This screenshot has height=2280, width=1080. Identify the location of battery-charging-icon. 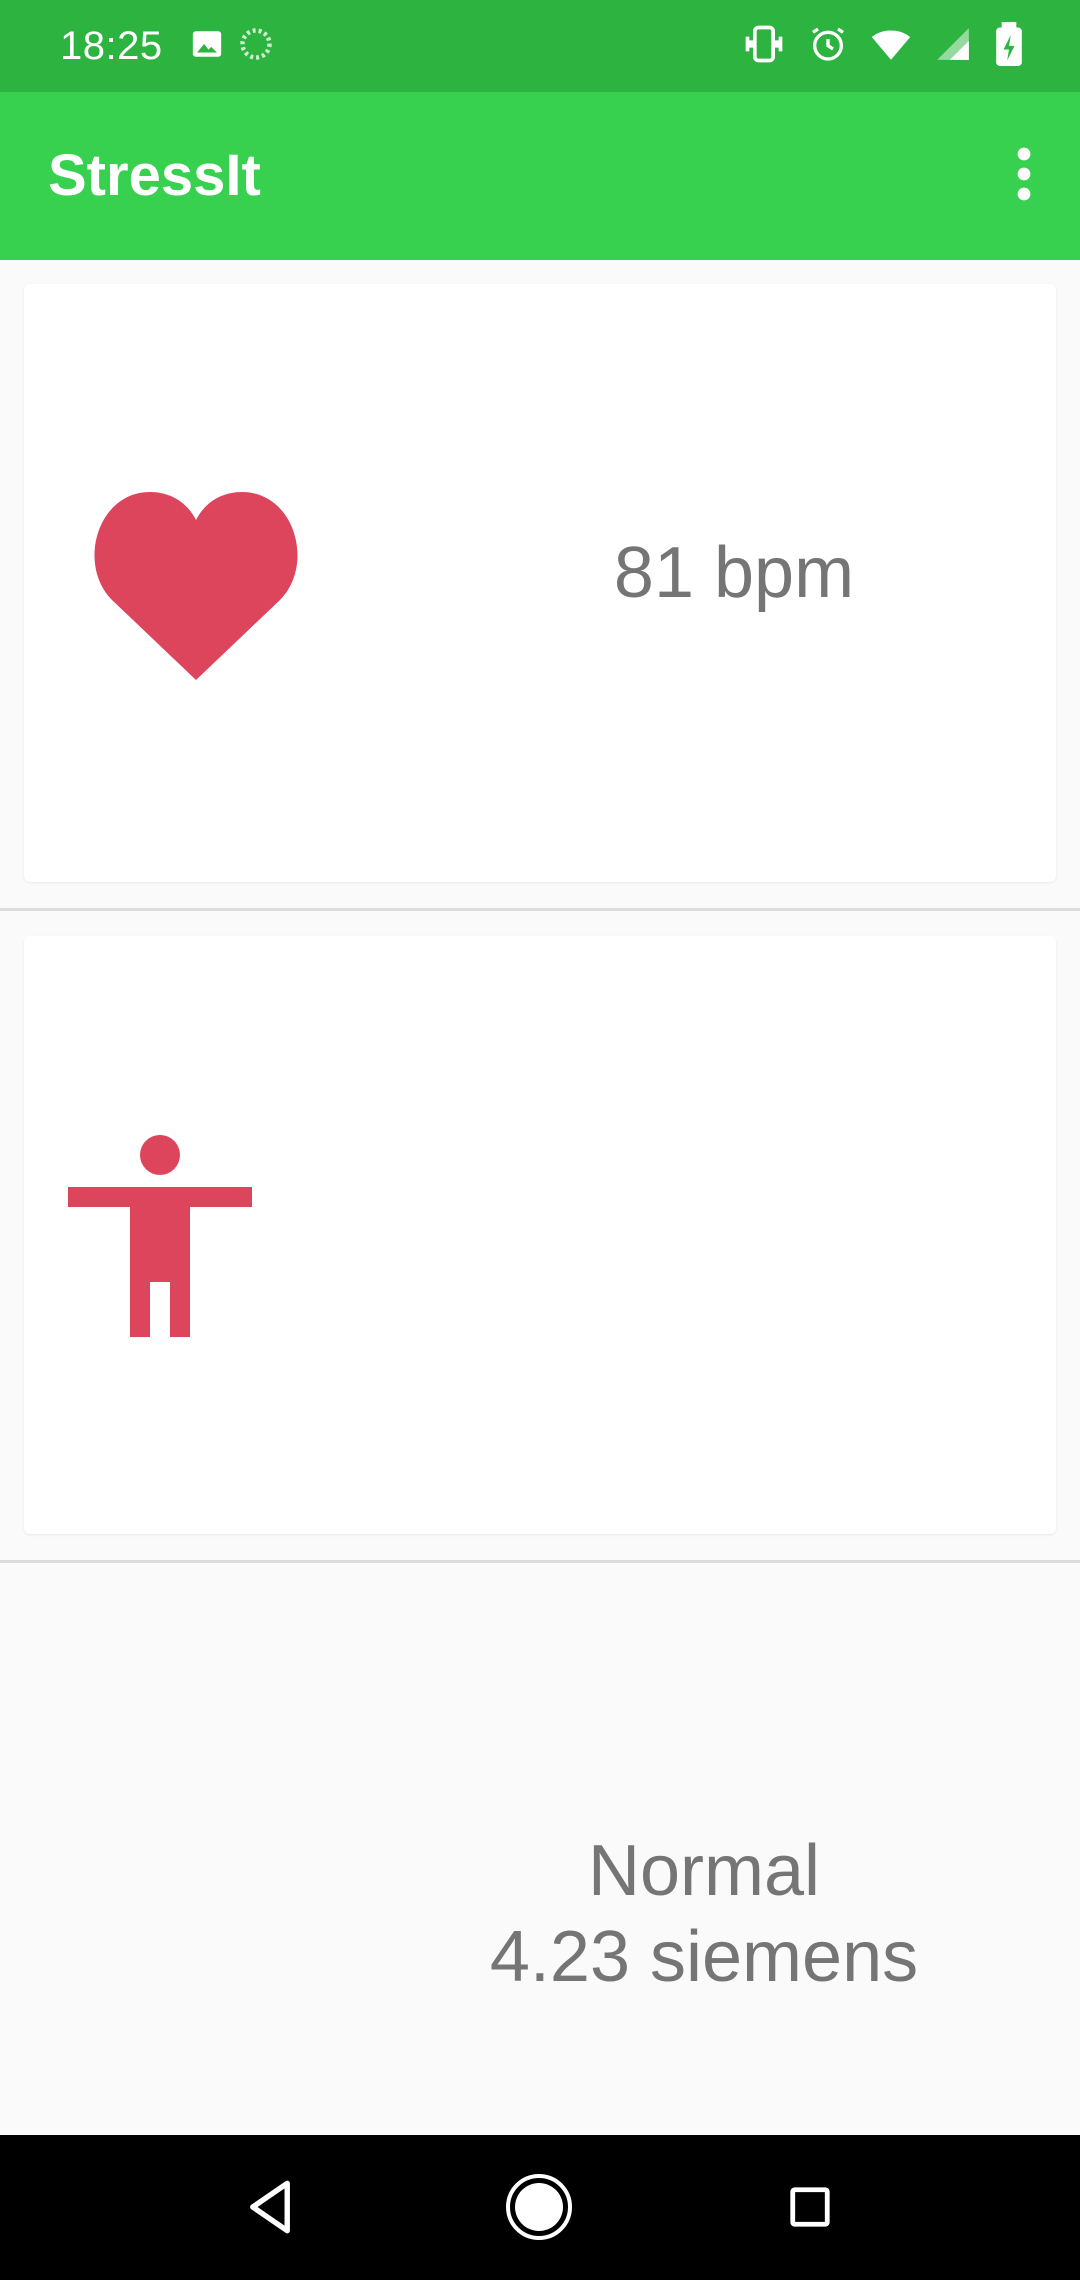
(1009, 46).